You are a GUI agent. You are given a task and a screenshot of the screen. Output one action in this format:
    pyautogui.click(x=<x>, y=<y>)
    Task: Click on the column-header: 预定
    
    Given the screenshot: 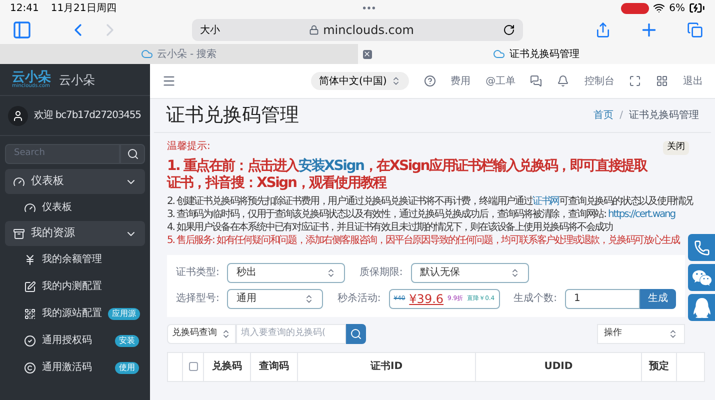 What is the action you would take?
    pyautogui.click(x=659, y=366)
    